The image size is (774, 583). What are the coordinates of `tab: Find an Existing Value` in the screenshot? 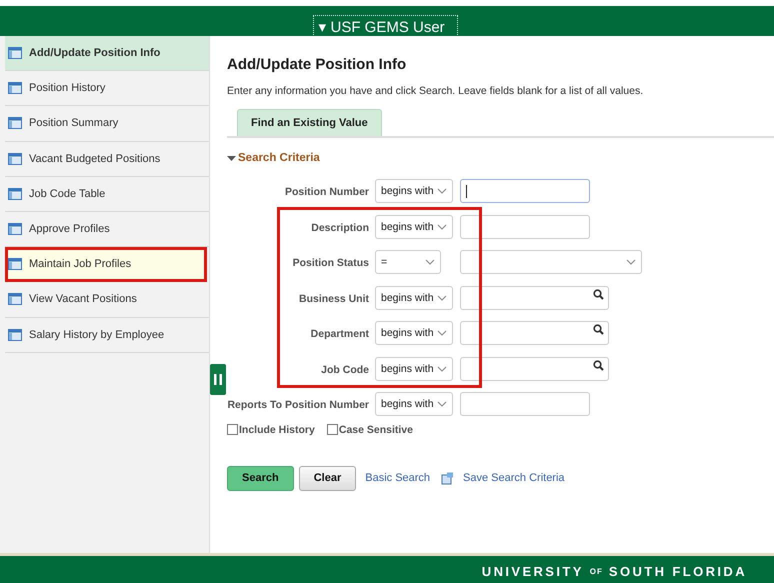 It's located at (309, 122).